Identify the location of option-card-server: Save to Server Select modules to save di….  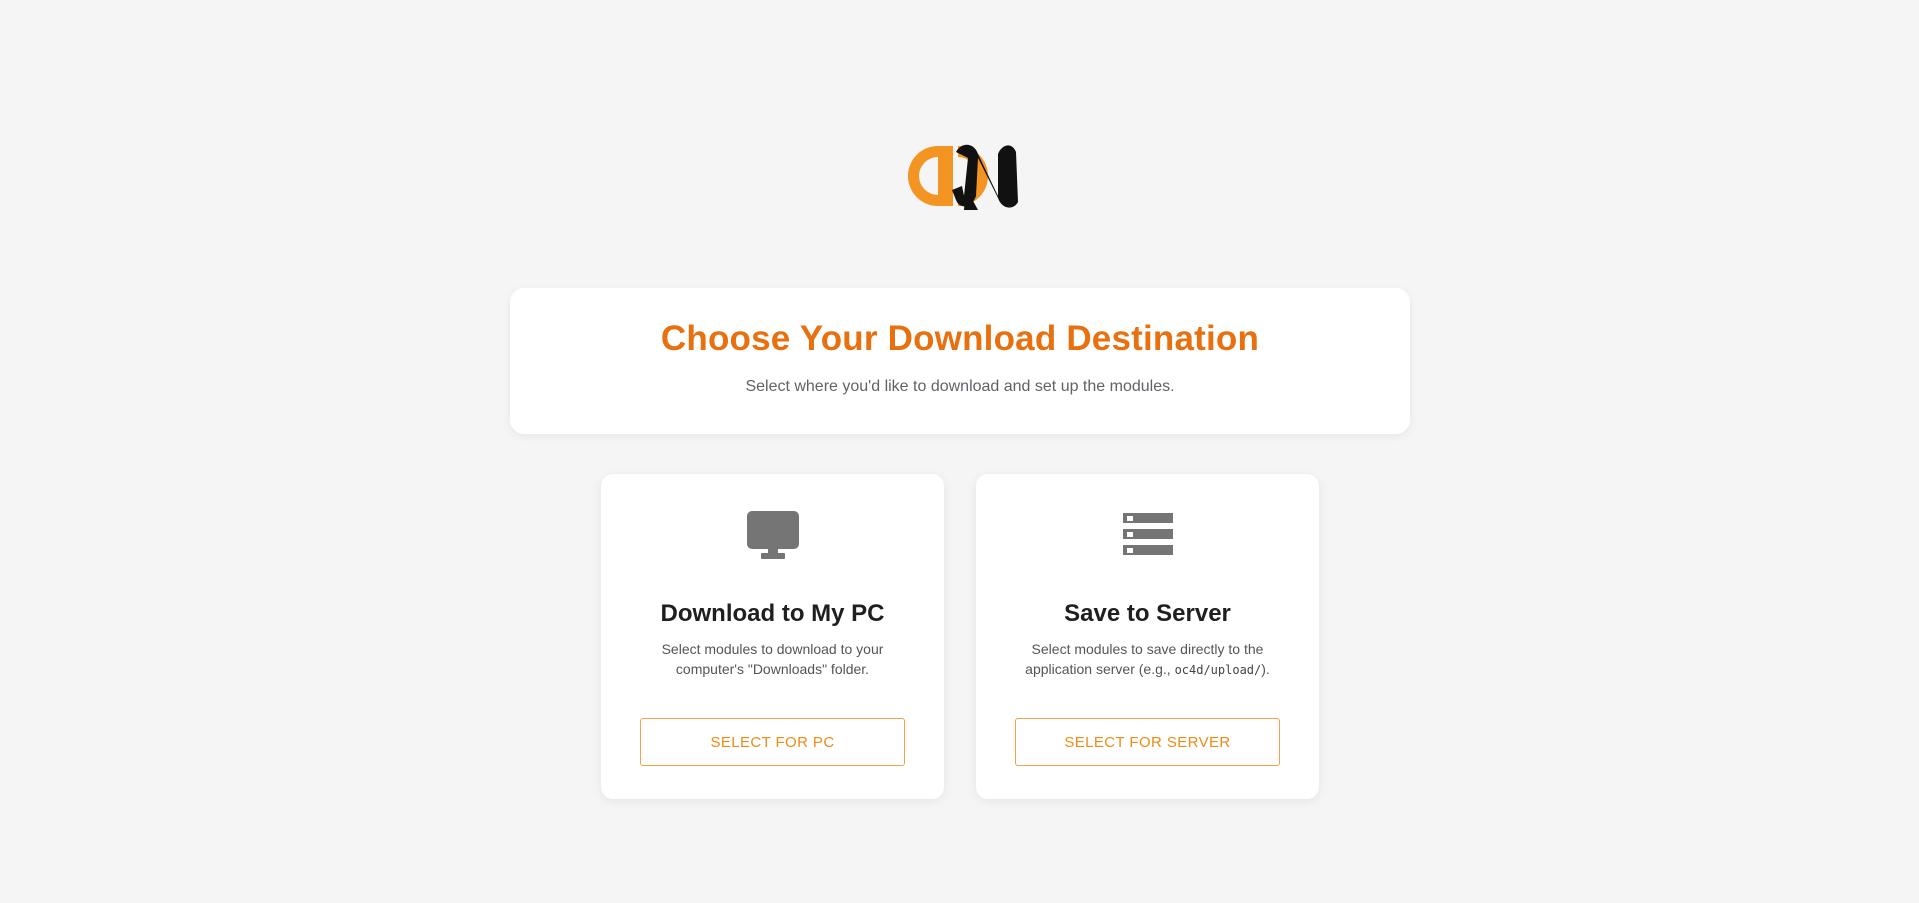
(1147, 636).